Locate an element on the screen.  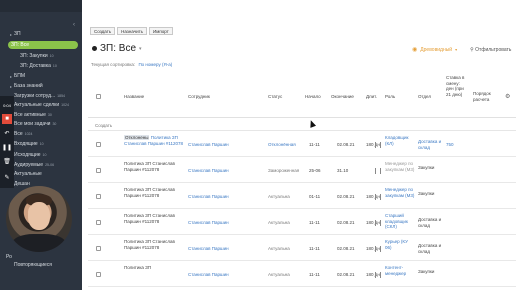
row-name-text: Политика ЗП is located at coordinates (138, 267).